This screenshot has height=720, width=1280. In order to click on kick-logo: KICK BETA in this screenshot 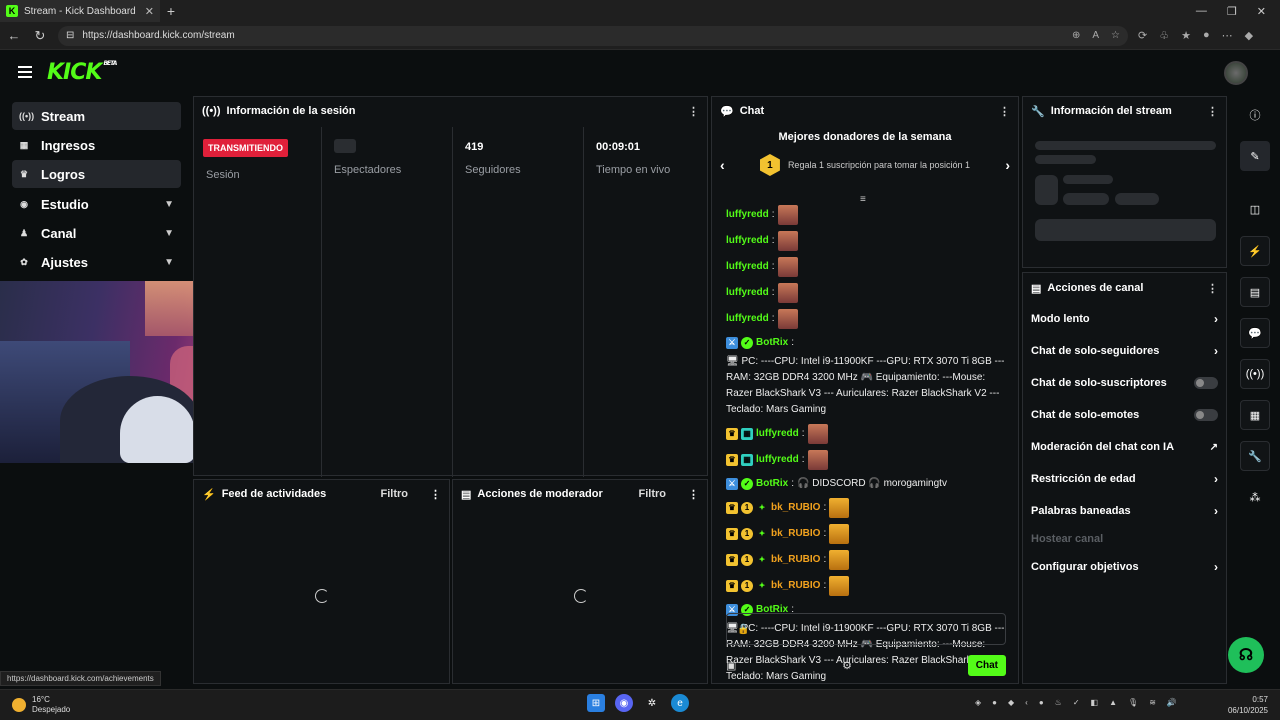, I will do `click(82, 72)`.